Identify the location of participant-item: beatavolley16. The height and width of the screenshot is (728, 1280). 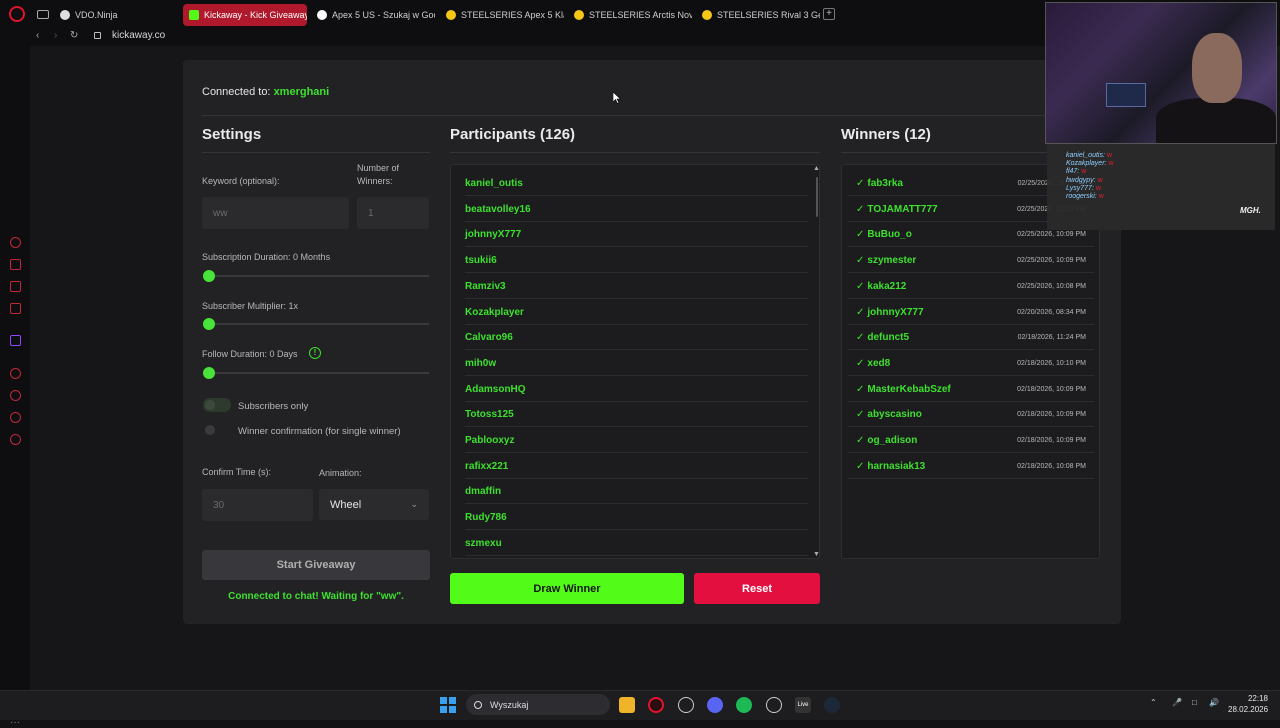
(636, 209).